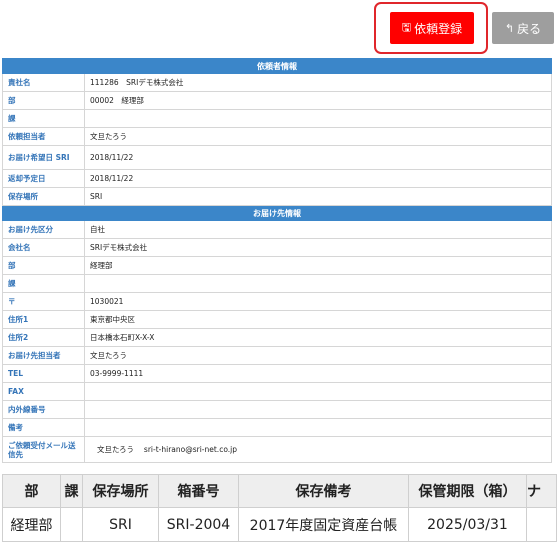 The image size is (560, 542). I want to click on back-button: ↰ 戻る, so click(523, 28).